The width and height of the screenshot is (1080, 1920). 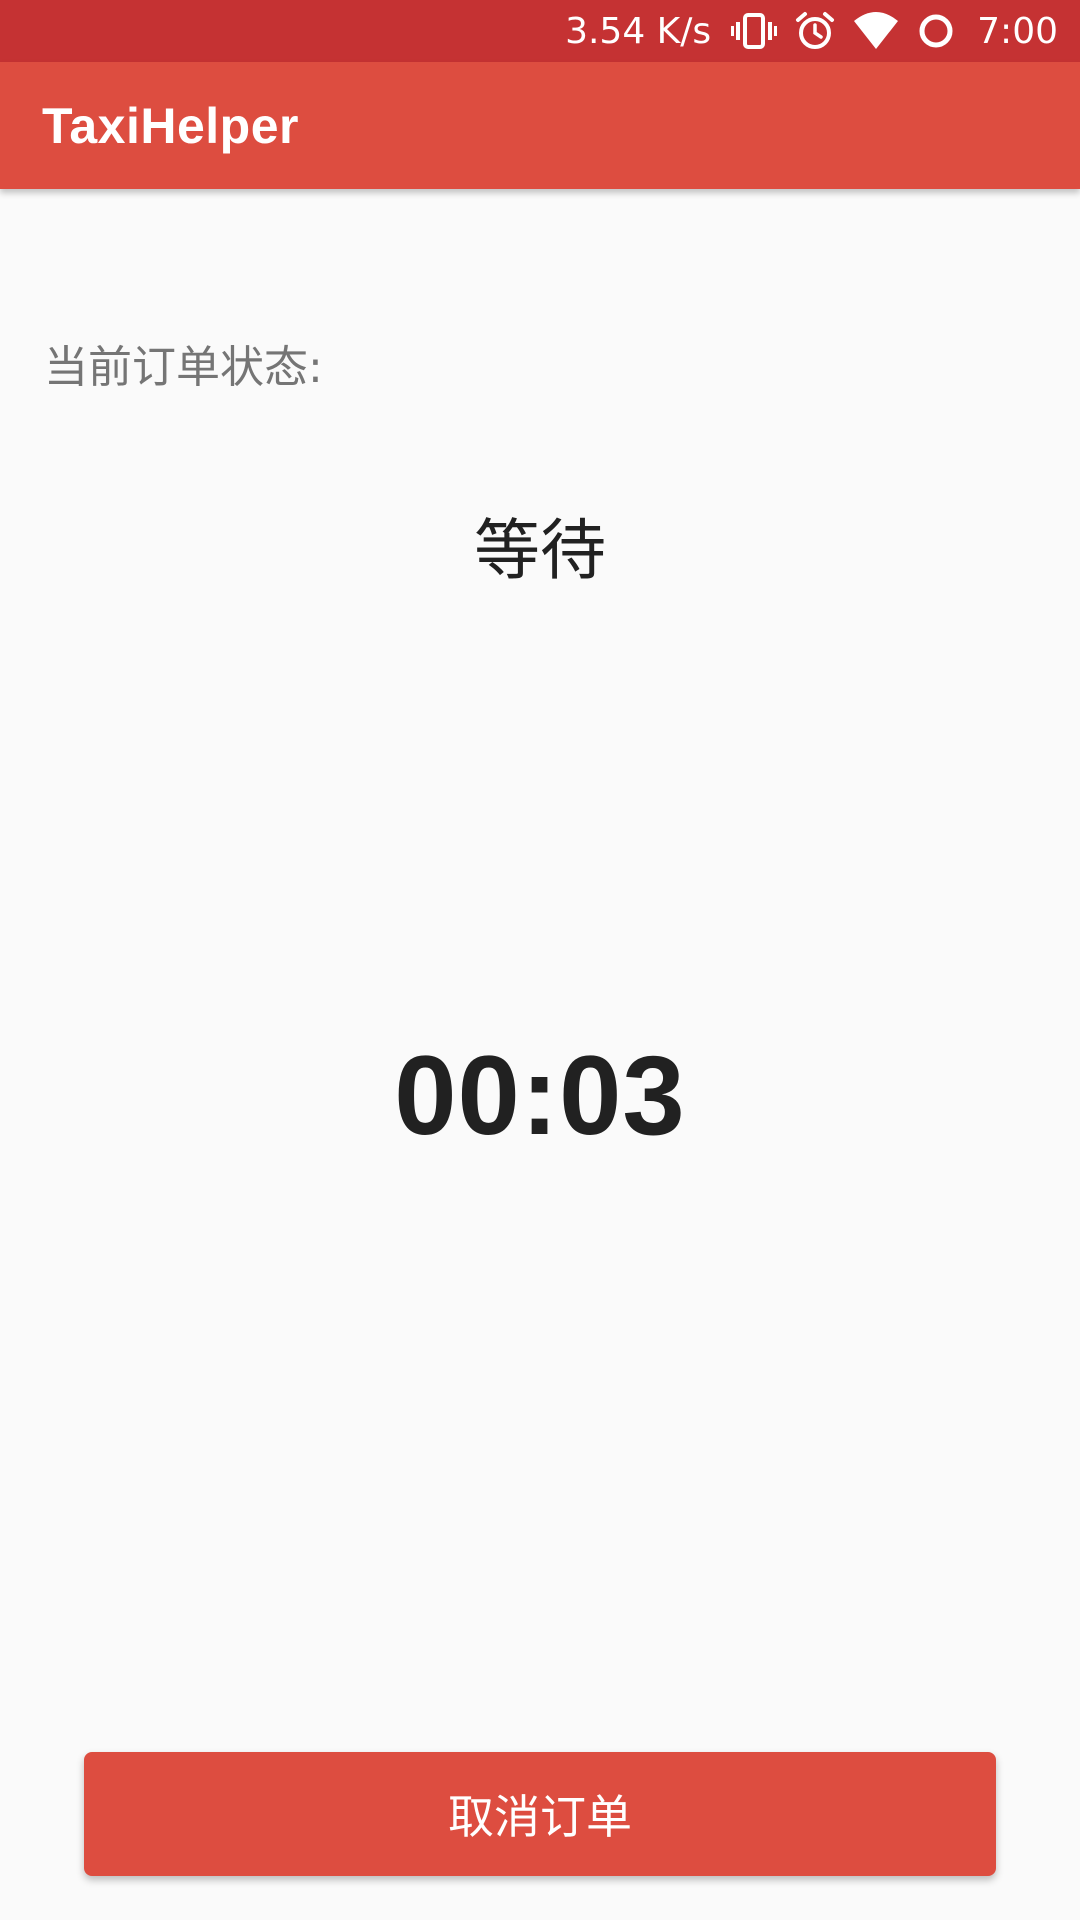 What do you see at coordinates (540, 1095) in the screenshot?
I see `elapsed-timer: 00:03` at bounding box center [540, 1095].